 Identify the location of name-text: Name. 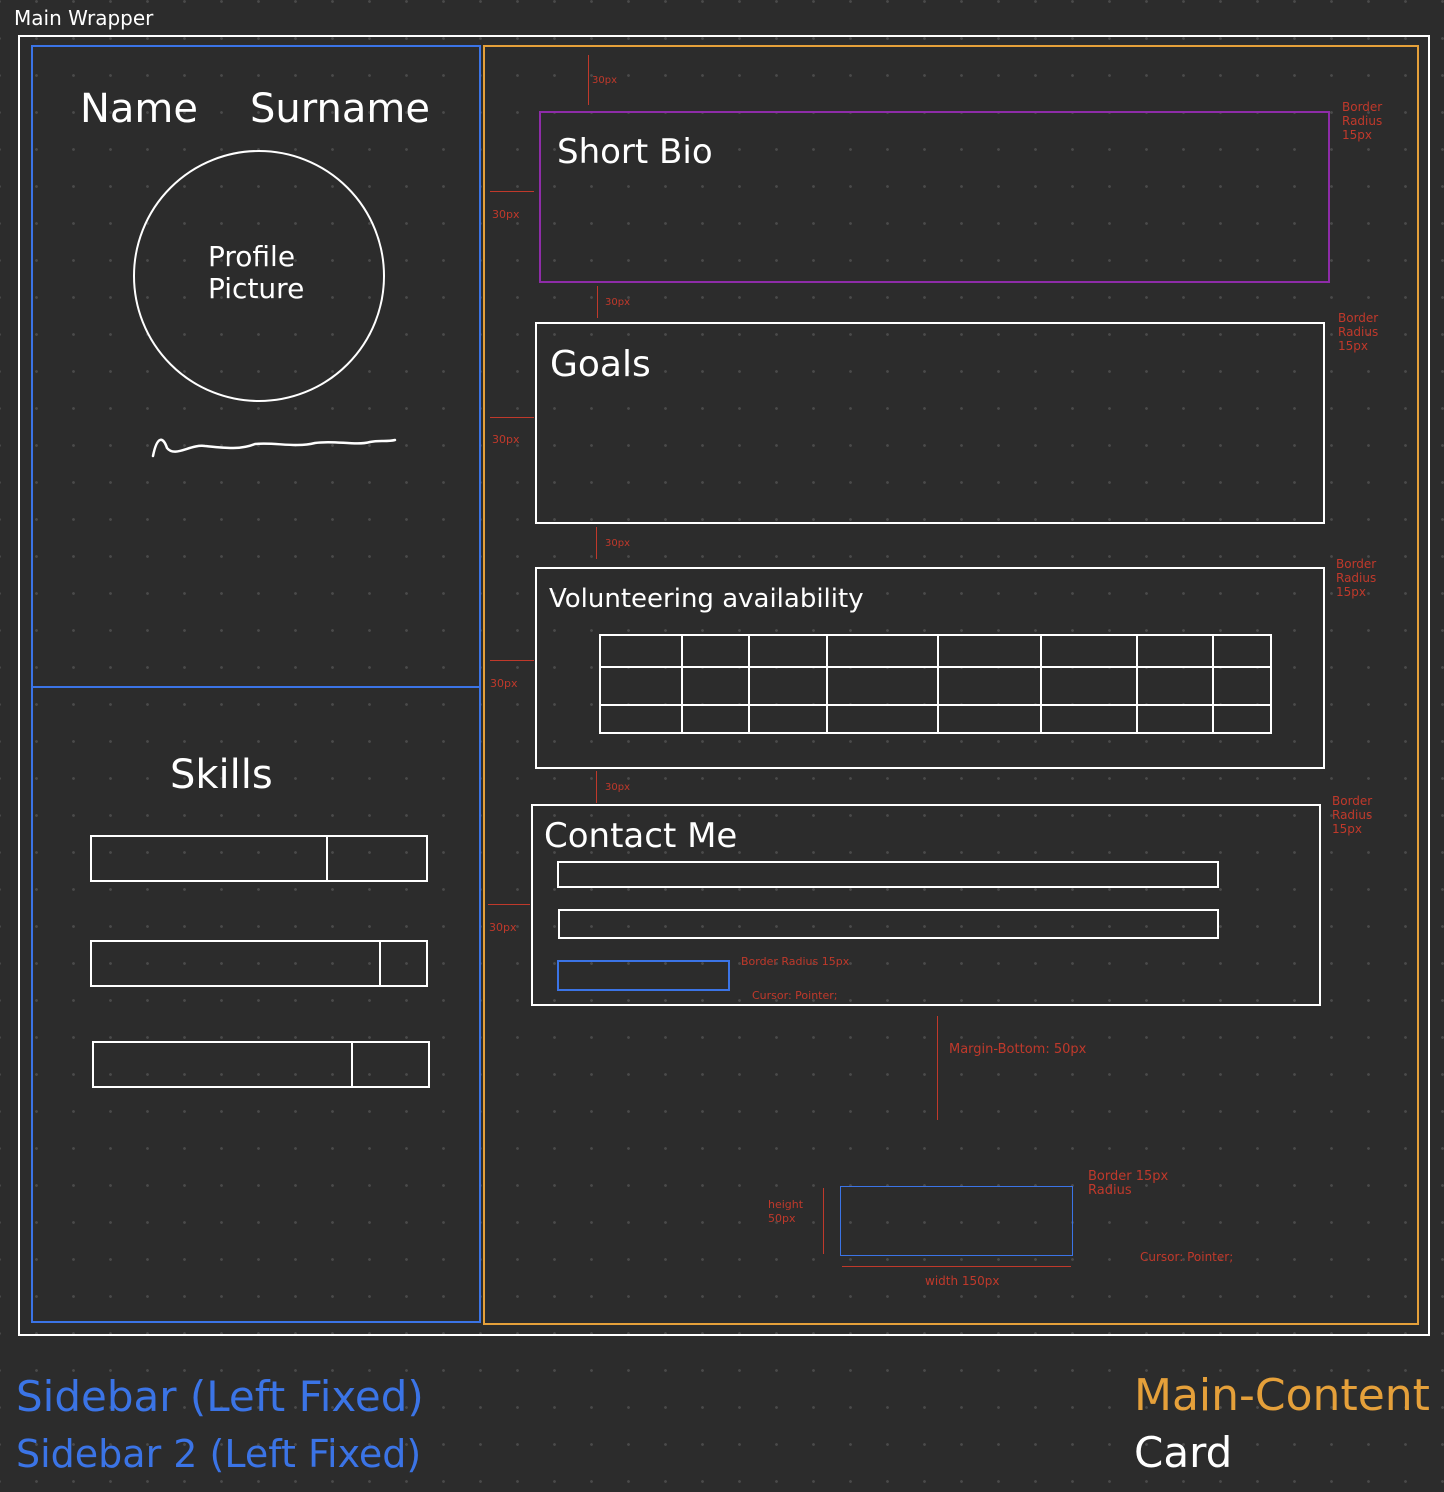
(139, 109).